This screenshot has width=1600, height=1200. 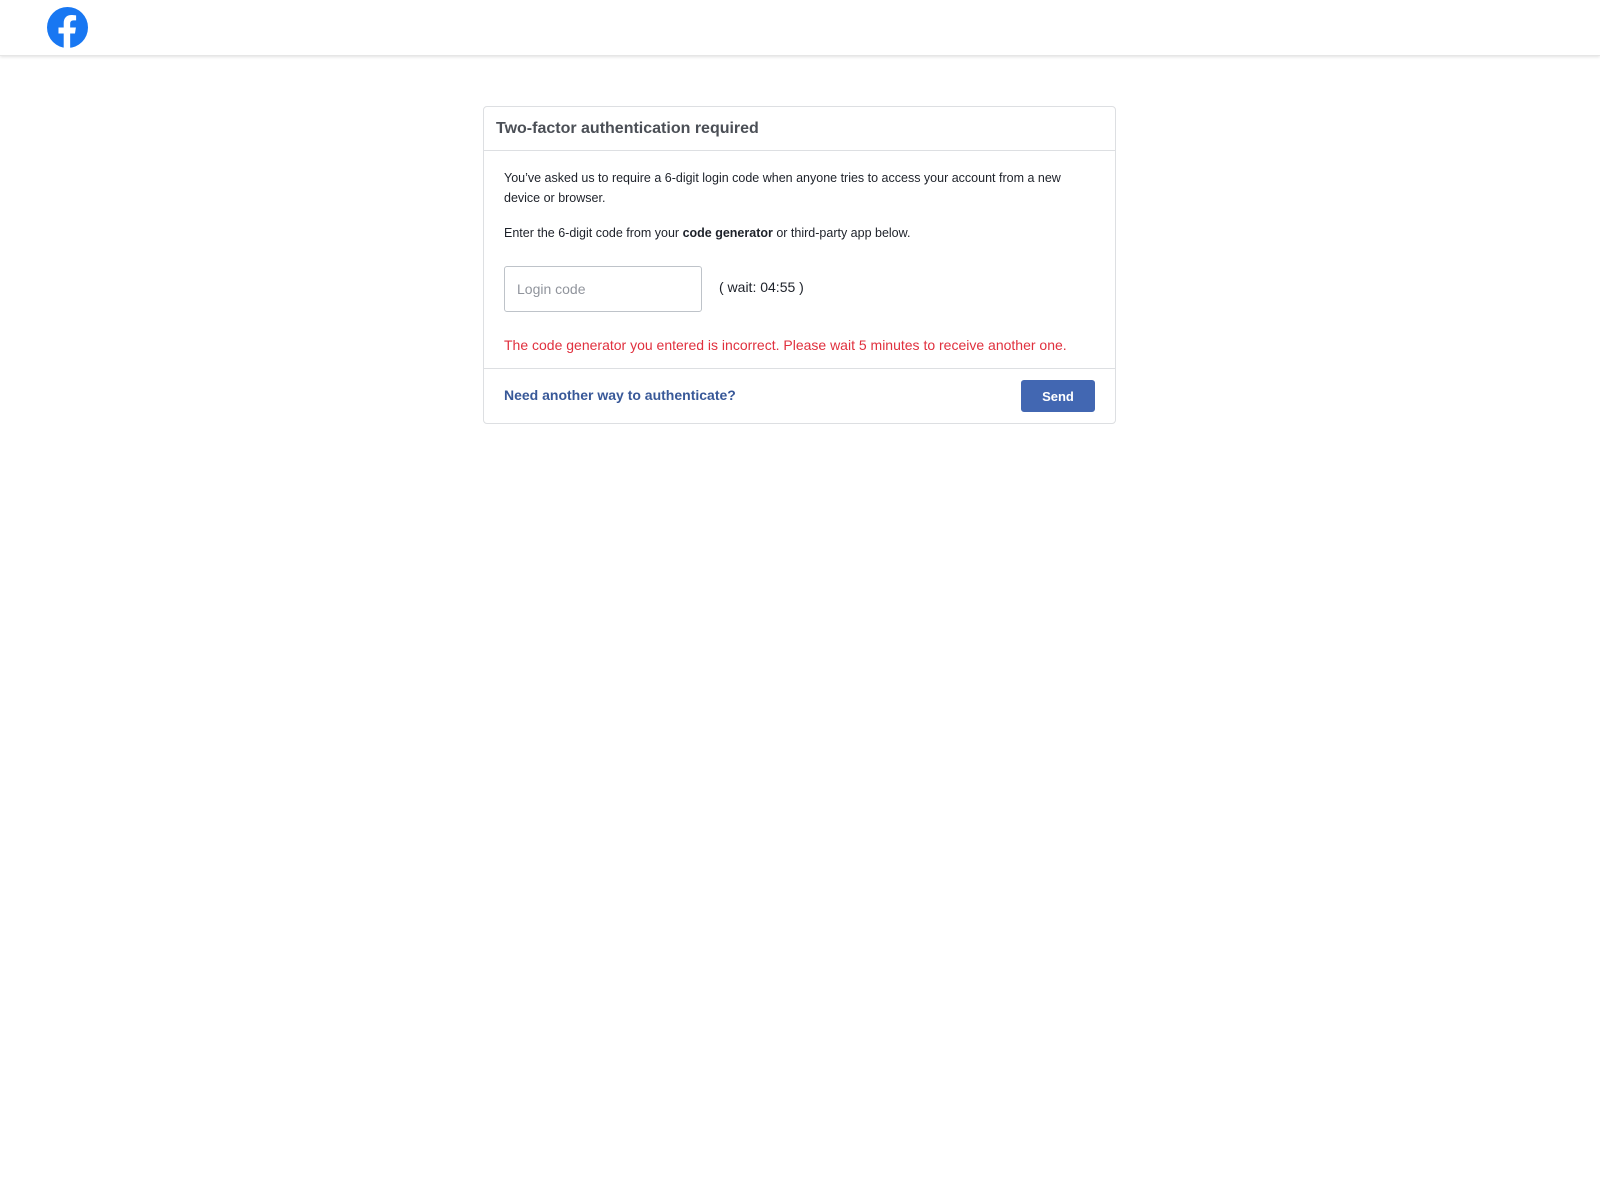 What do you see at coordinates (841, 233) in the screenshot?
I see `instruction-suffix: or third-party app below.` at bounding box center [841, 233].